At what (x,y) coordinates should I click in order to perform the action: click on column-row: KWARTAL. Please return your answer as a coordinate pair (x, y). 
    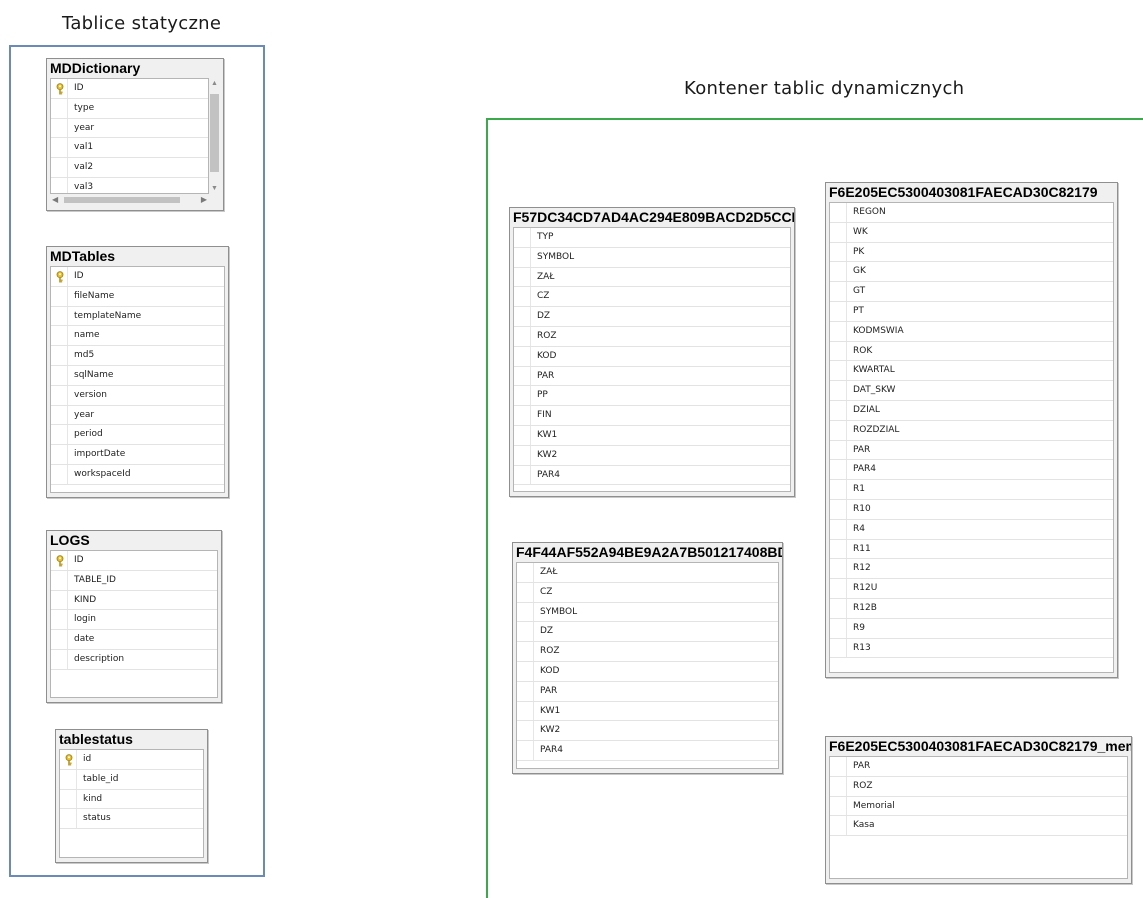
    Looking at the image, I should click on (971, 371).